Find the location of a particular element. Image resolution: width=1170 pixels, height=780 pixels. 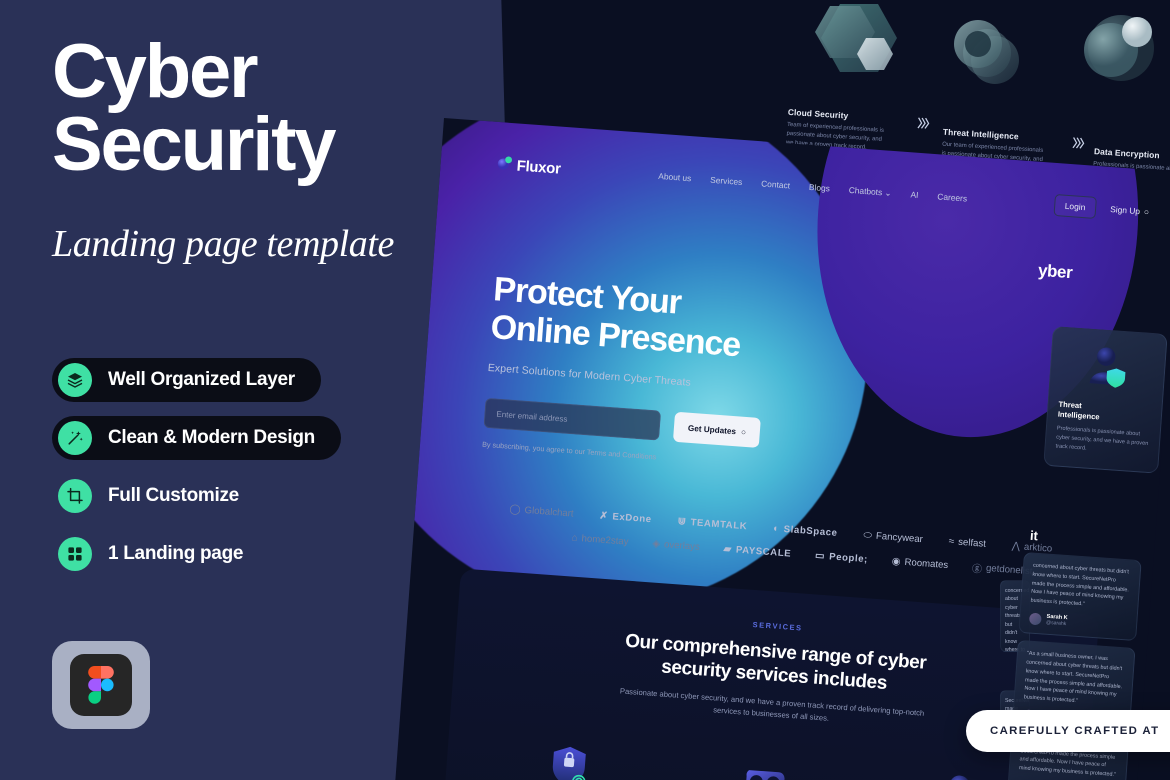

fluxor-orb-icon is located at coordinates (504, 165).